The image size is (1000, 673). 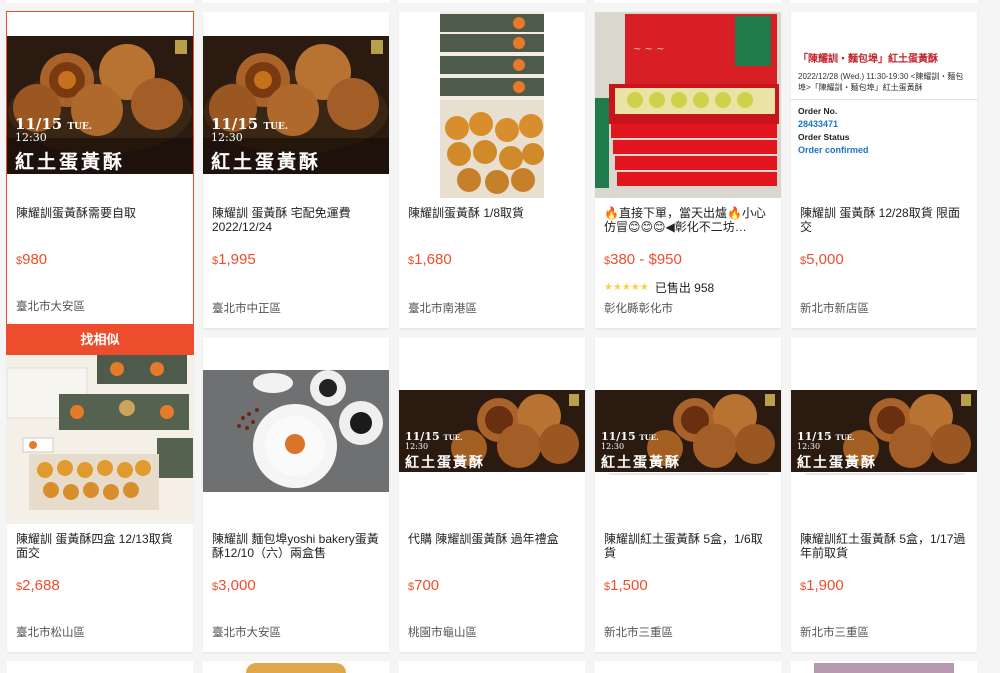 What do you see at coordinates (683, 546) in the screenshot?
I see `product-title: 陳耀訓紅土蛋黃酥 5盒，1/6取貨` at bounding box center [683, 546].